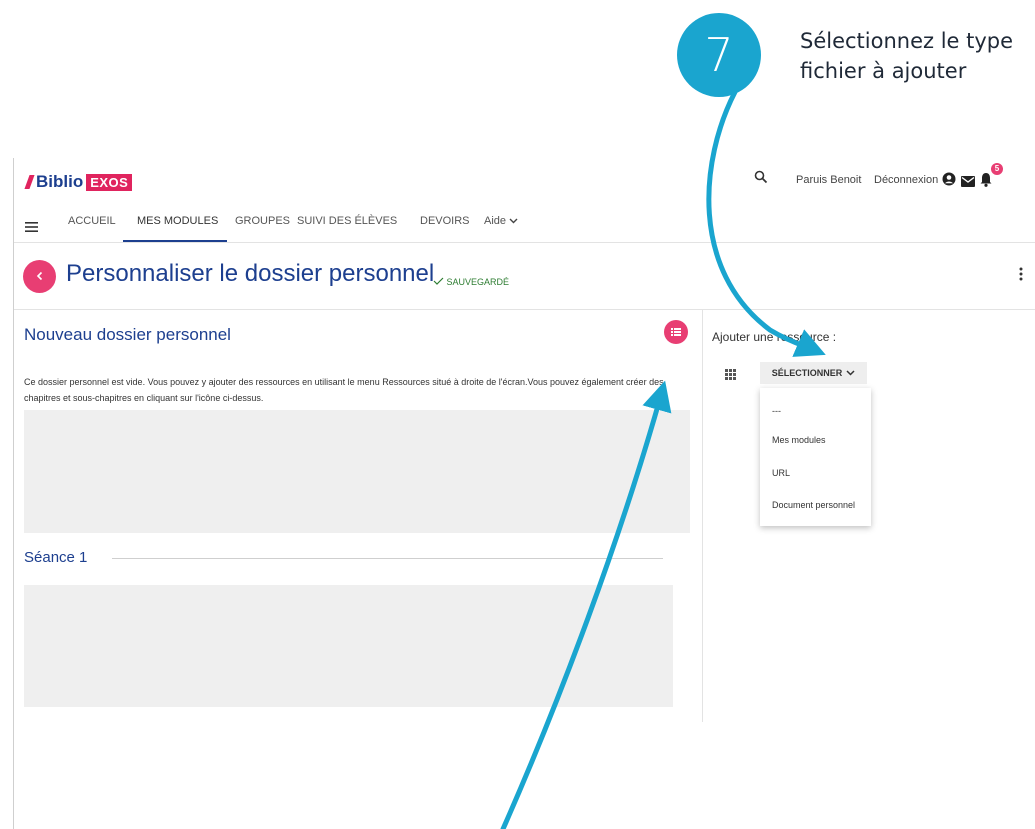  I want to click on session-drop-zone, so click(348, 646).